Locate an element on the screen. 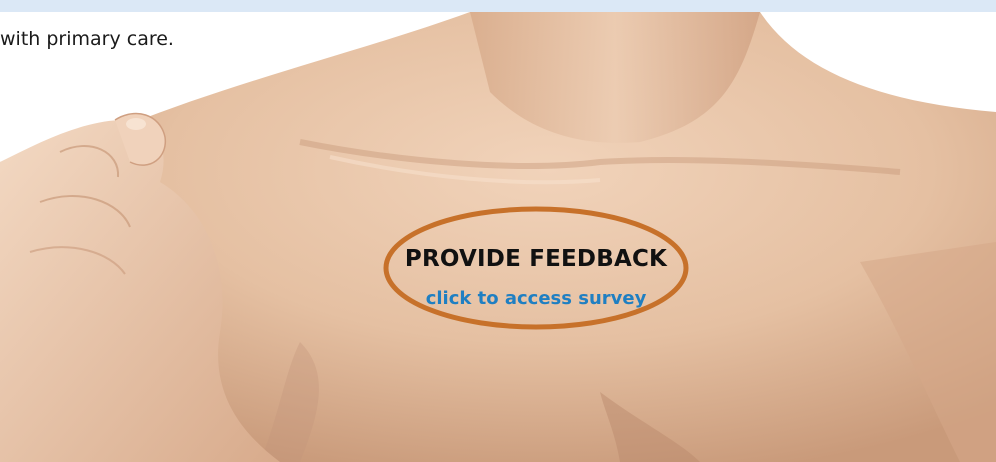 The width and height of the screenshot is (996, 462). top-band is located at coordinates (498, 6).